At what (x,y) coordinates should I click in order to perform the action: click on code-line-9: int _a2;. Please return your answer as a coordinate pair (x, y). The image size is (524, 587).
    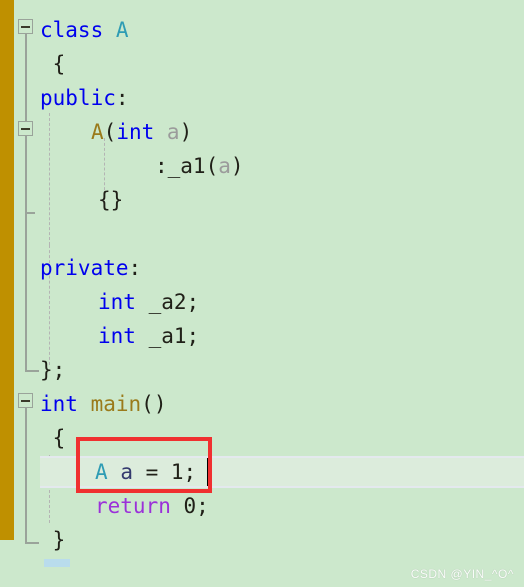
    Looking at the image, I should click on (148, 302).